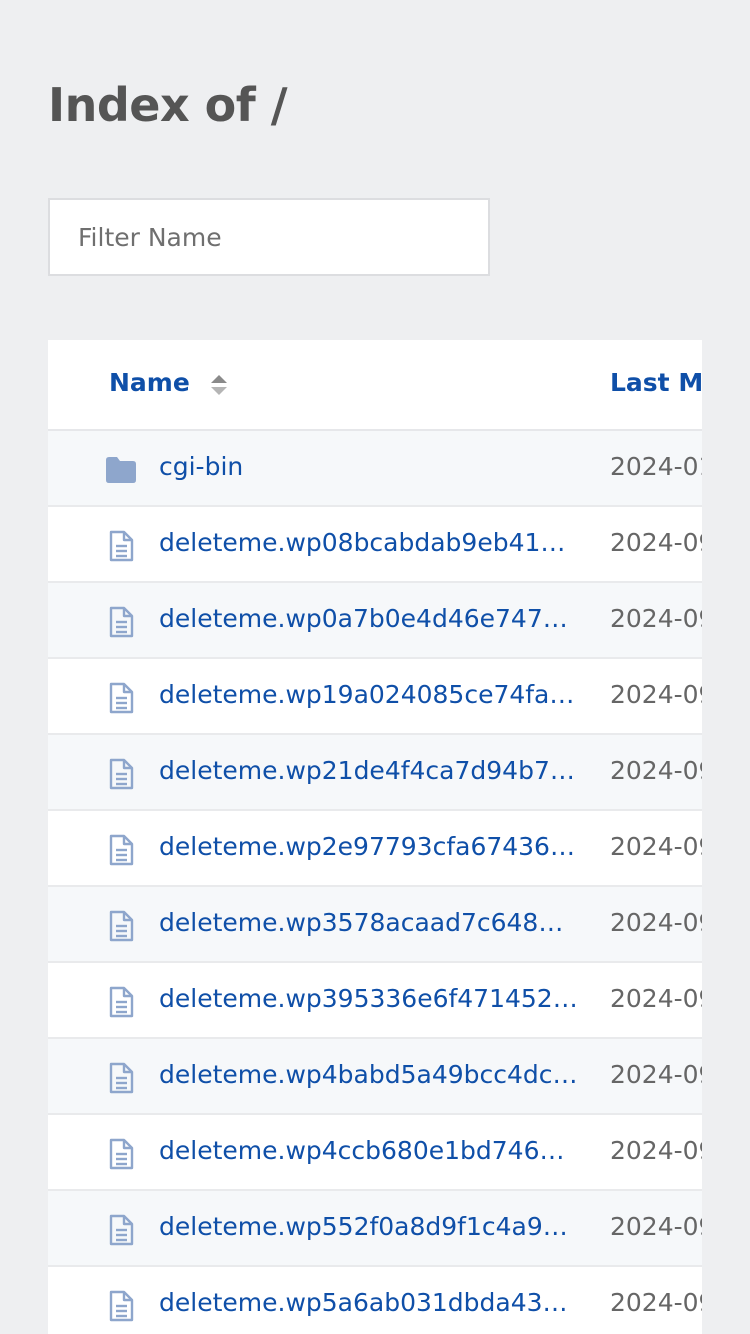 The image size is (750, 1334). What do you see at coordinates (369, 466) in the screenshot?
I see `file-name-link: cgi-bin` at bounding box center [369, 466].